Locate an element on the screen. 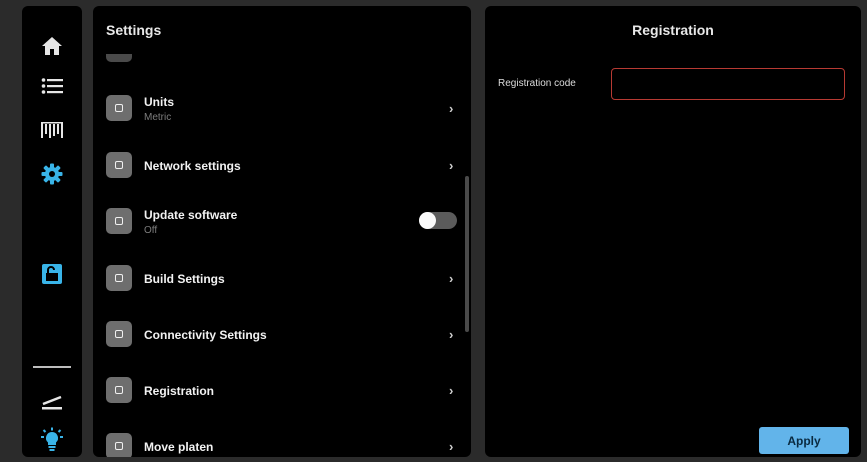 The image size is (867, 462). nav-unlock-button is located at coordinates (52, 274).